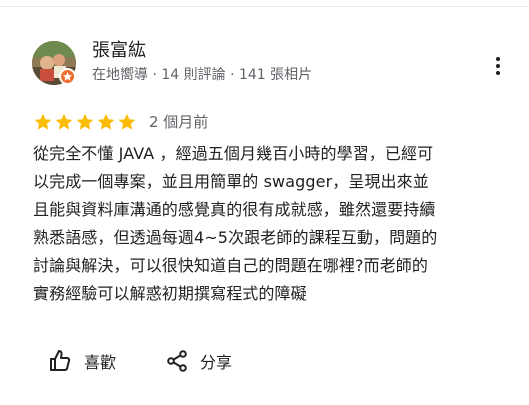  Describe the element at coordinates (54, 63) in the screenshot. I see `reviewer-avatar-container` at that location.